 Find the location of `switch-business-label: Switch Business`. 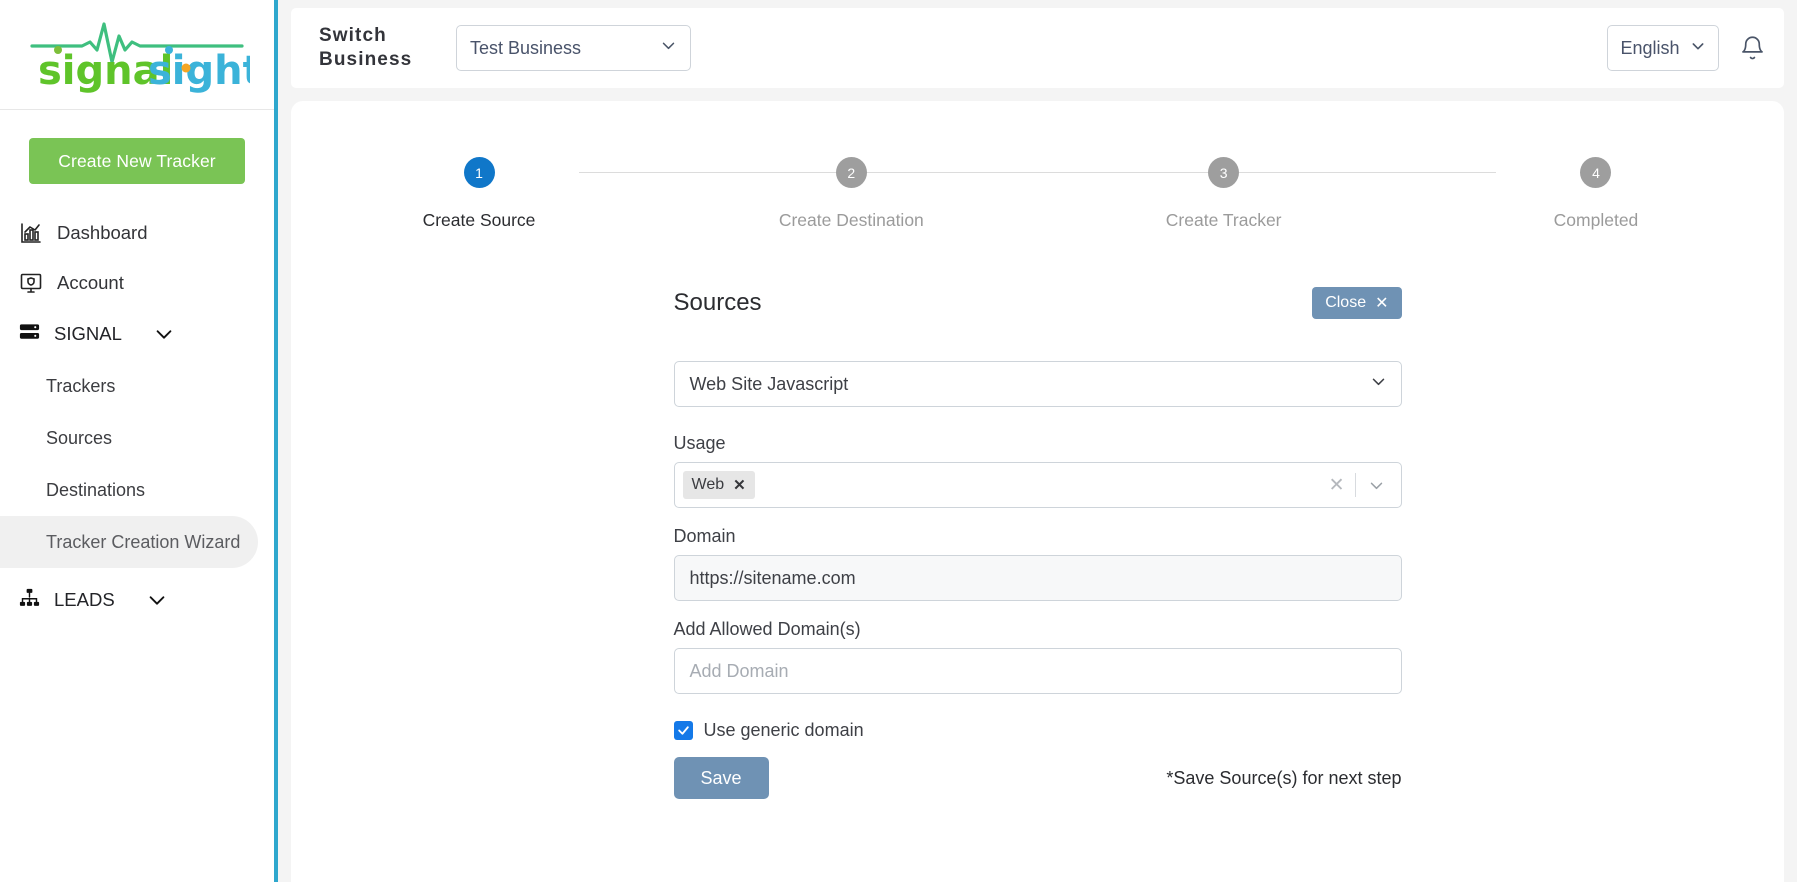

switch-business-label: Switch Business is located at coordinates (366, 47).